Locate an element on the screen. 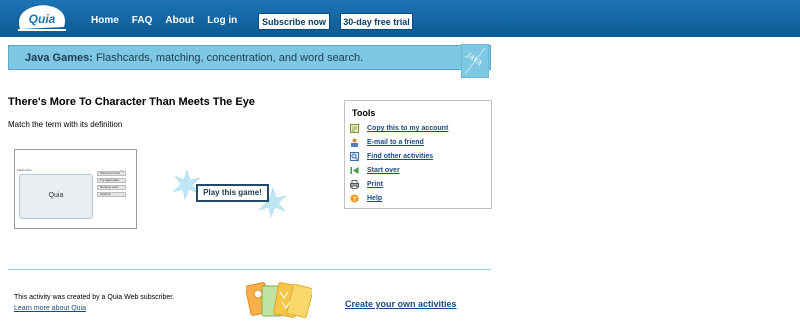 The width and height of the screenshot is (800, 326). main-nav: Home FAQ About Log in is located at coordinates (170, 18).